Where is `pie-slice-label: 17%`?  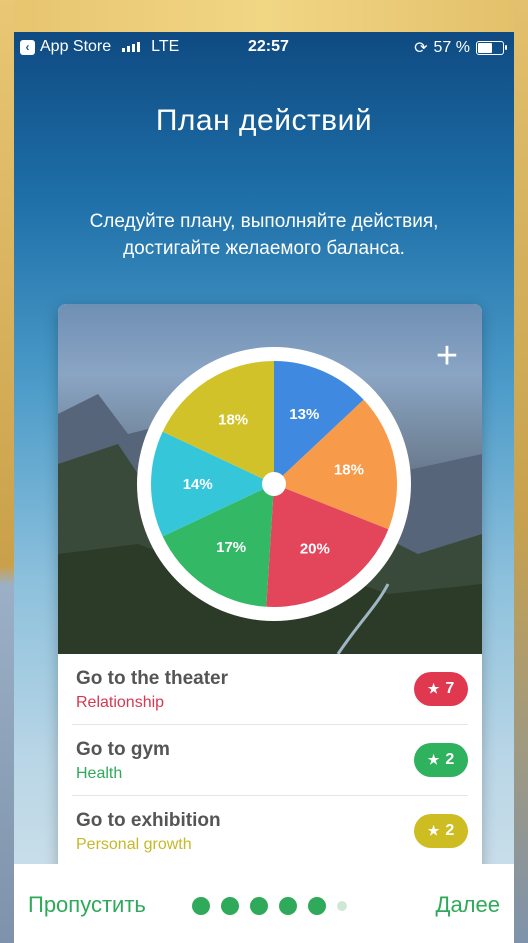 pie-slice-label: 17% is located at coordinates (231, 547).